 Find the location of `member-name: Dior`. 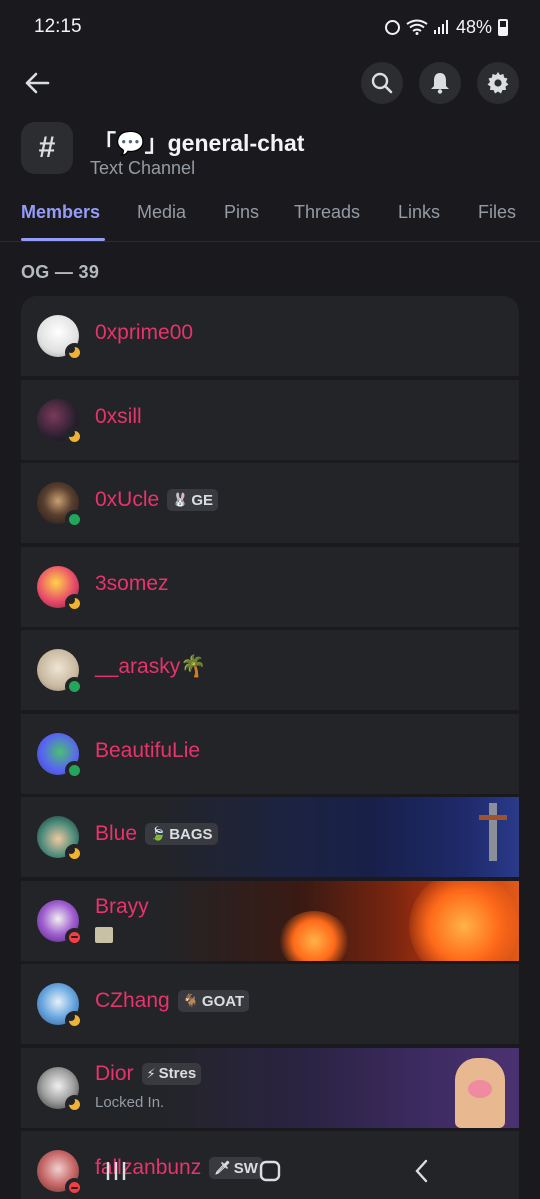

member-name: Dior is located at coordinates (114, 1073).